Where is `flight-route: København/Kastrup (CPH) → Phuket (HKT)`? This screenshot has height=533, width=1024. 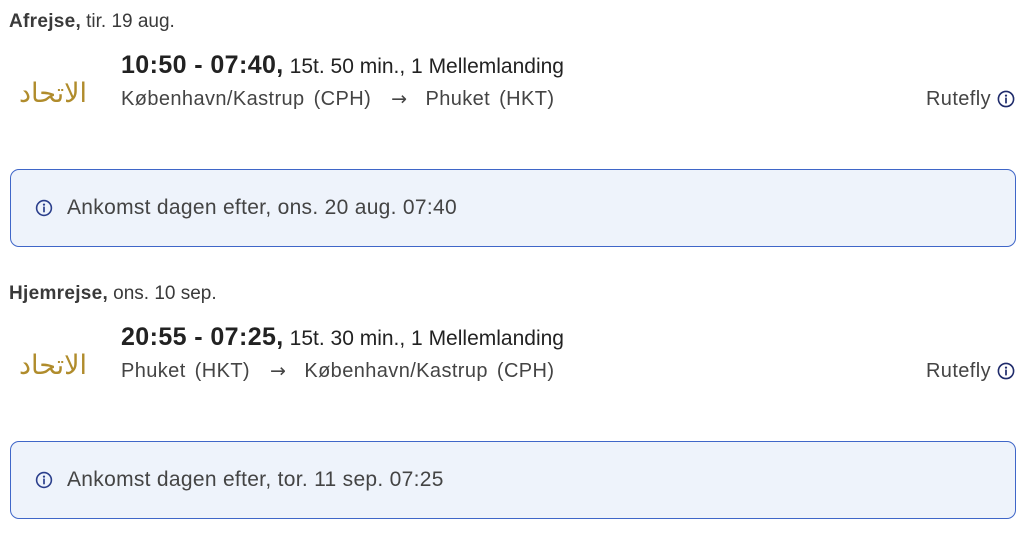 flight-route: København/Kastrup (CPH) → Phuket (HKT) is located at coordinates (337, 99).